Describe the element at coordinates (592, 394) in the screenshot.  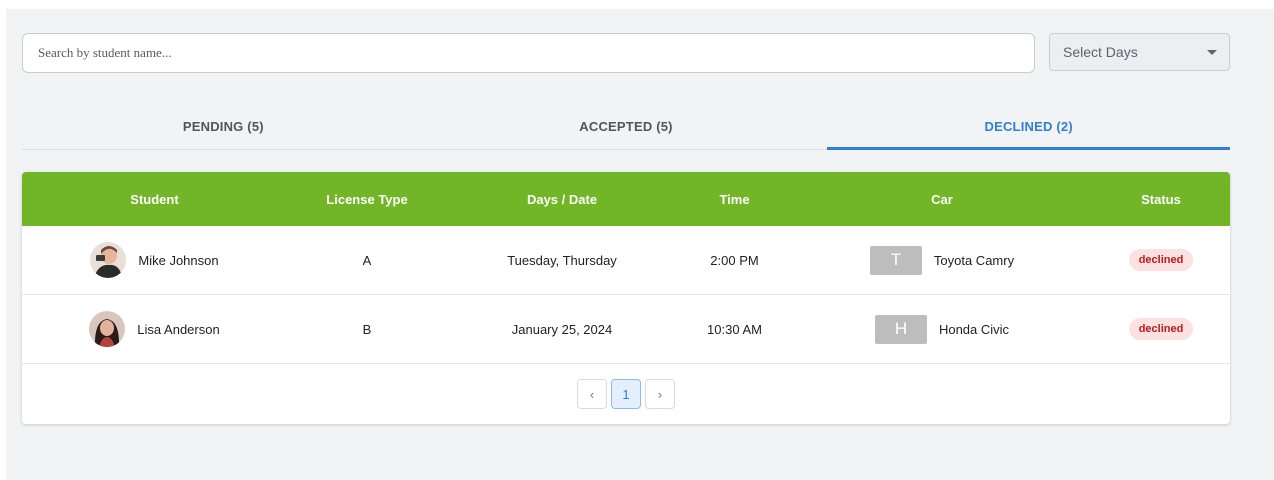
I see `pagination-prev-button: ‹` at that location.